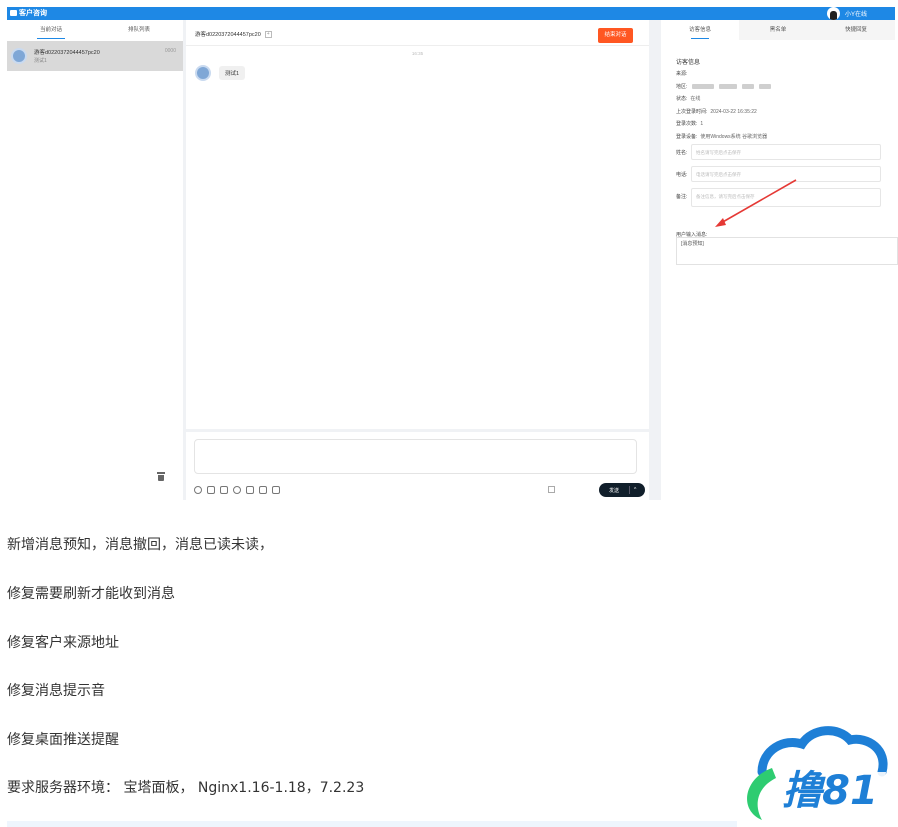 The width and height of the screenshot is (898, 827). Describe the element at coordinates (758, 201) in the screenshot. I see `arrow-shaft` at that location.